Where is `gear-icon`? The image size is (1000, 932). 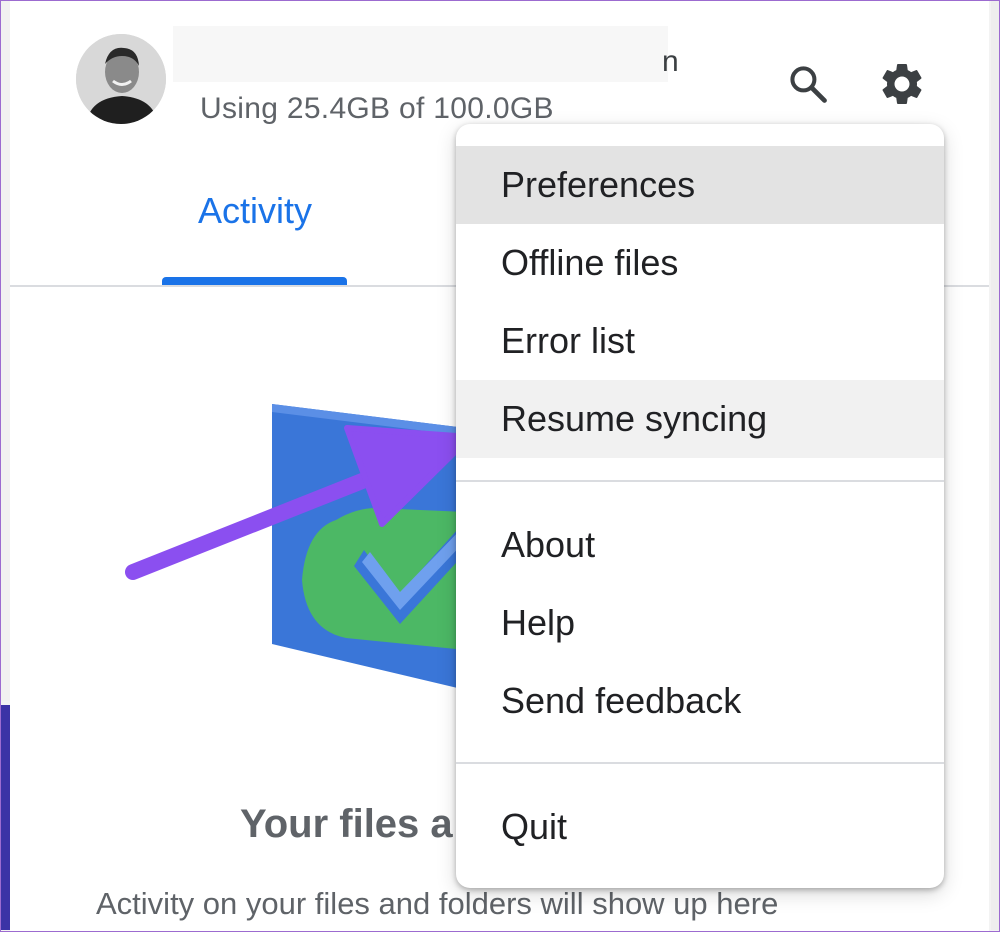
gear-icon is located at coordinates (902, 83).